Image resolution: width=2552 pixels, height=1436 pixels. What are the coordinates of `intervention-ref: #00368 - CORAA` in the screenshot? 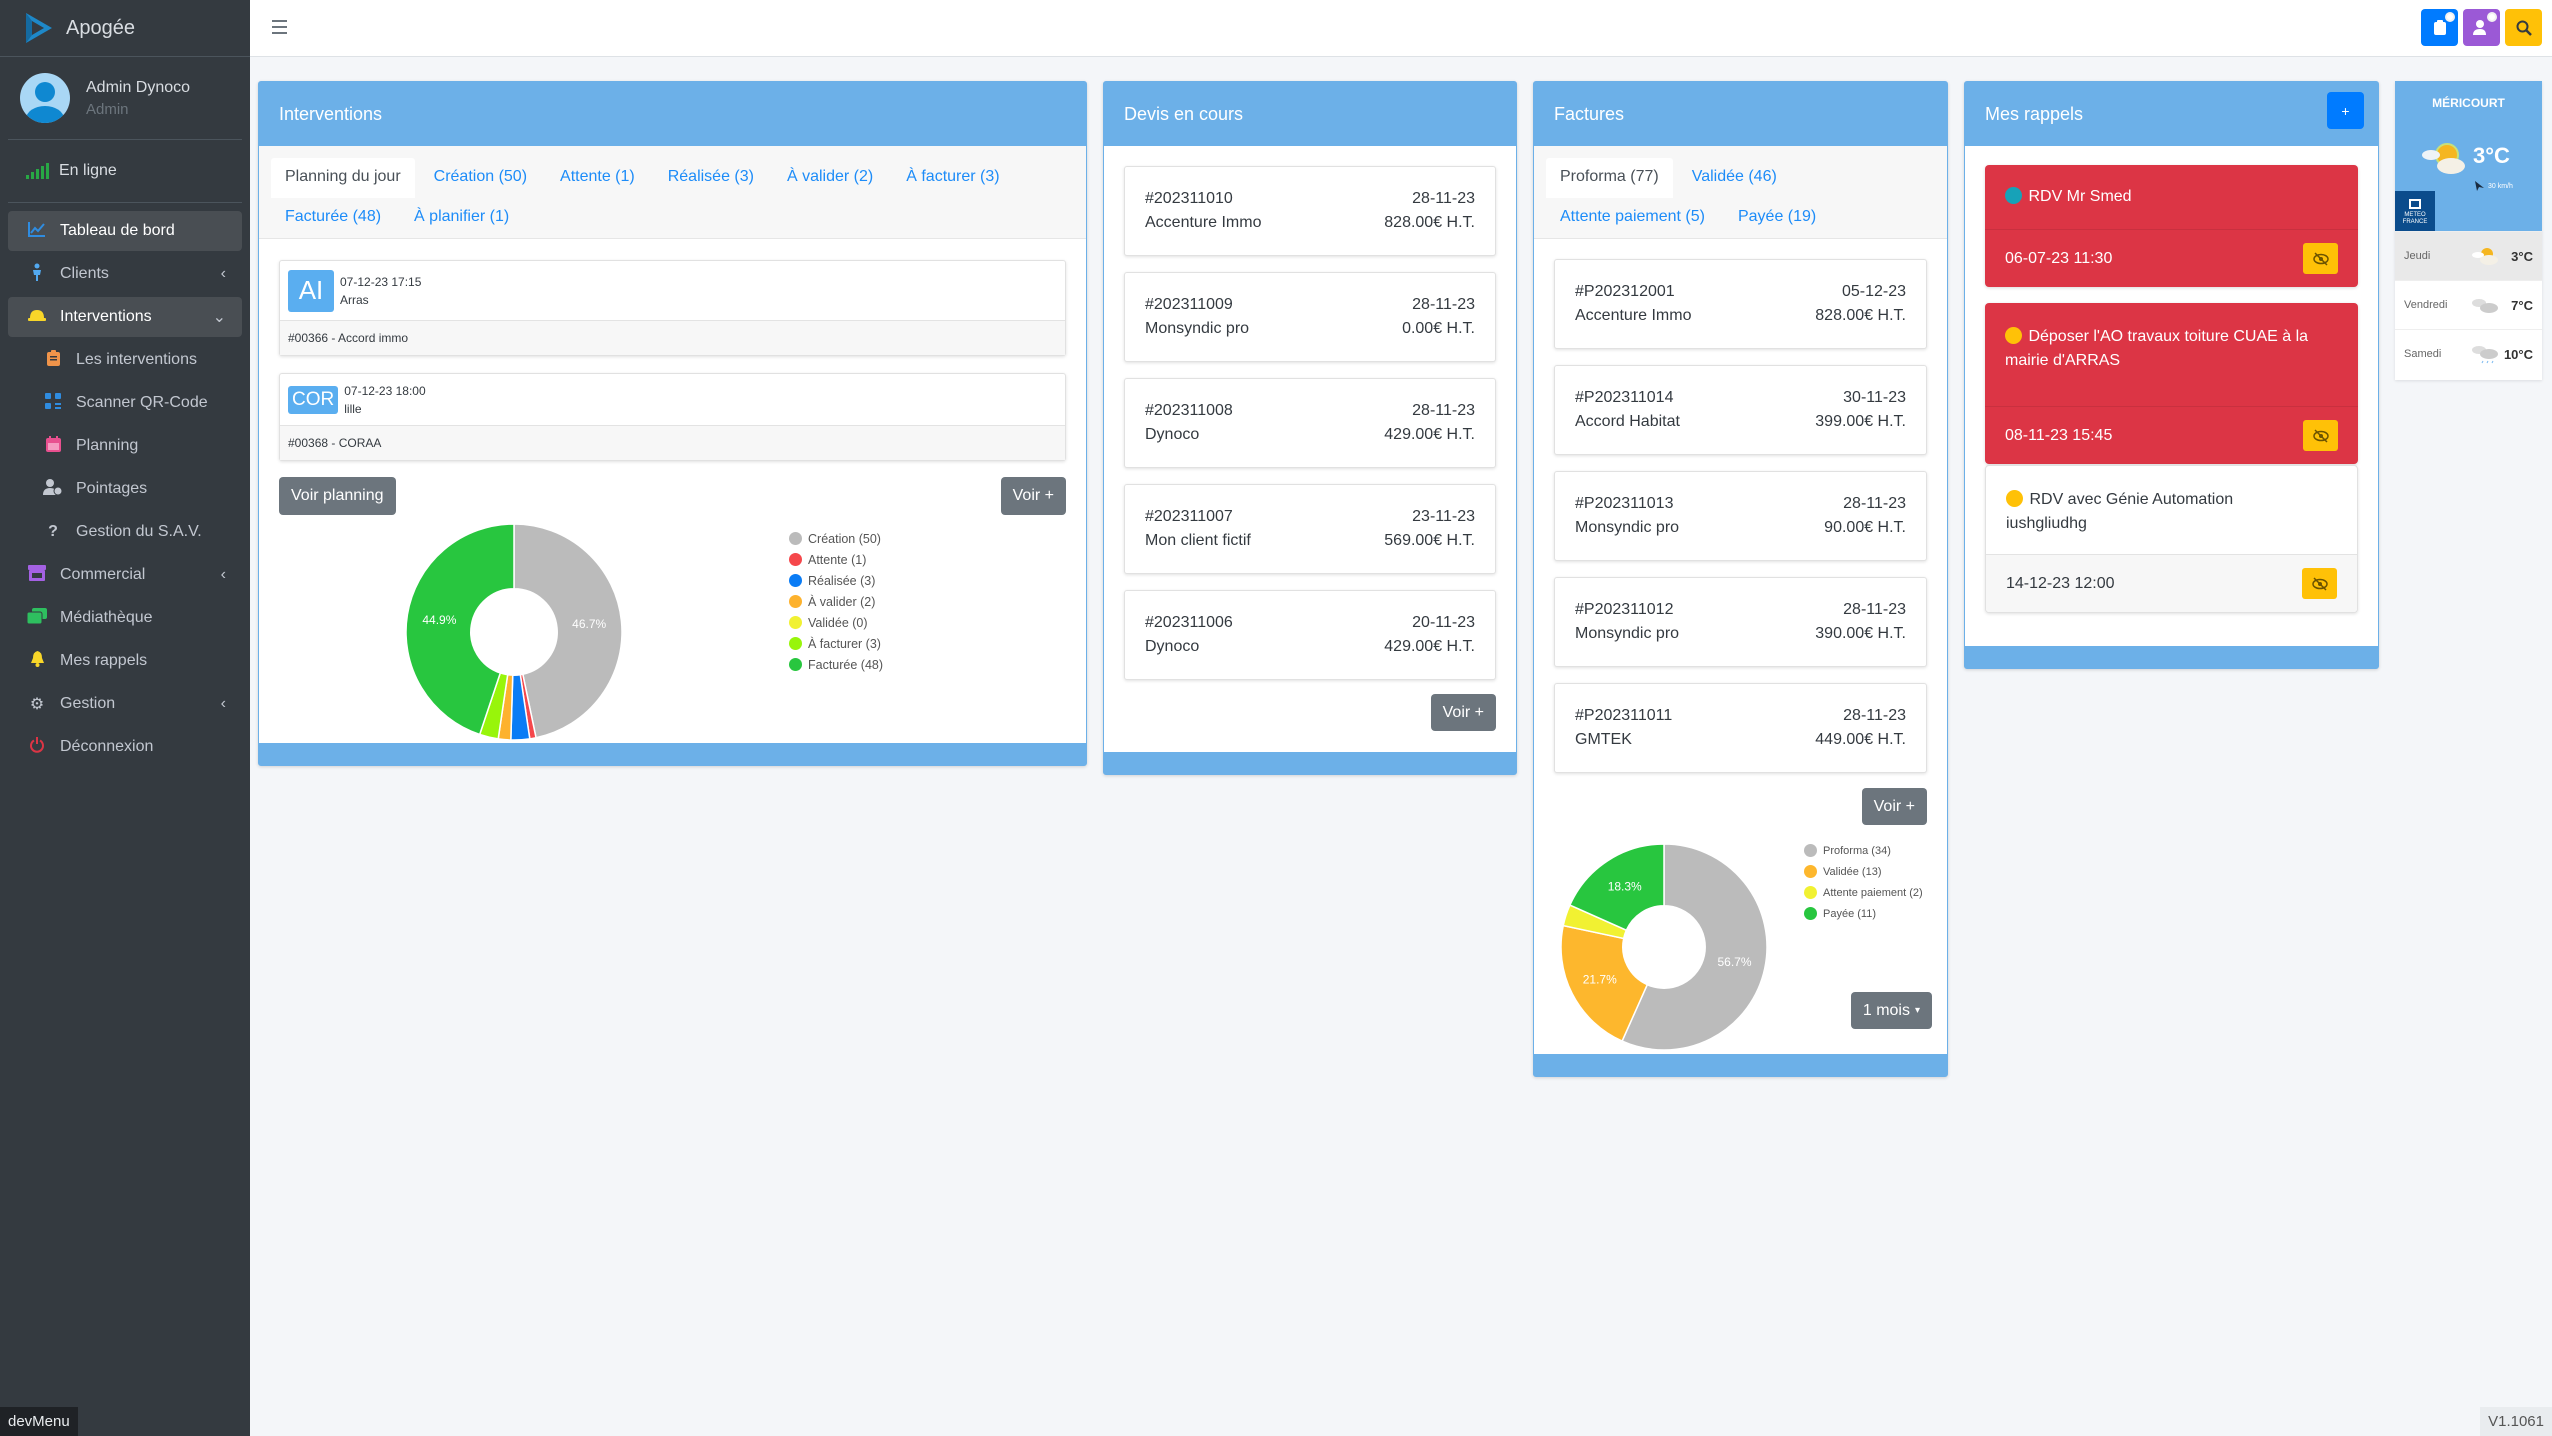 It's located at (672, 443).